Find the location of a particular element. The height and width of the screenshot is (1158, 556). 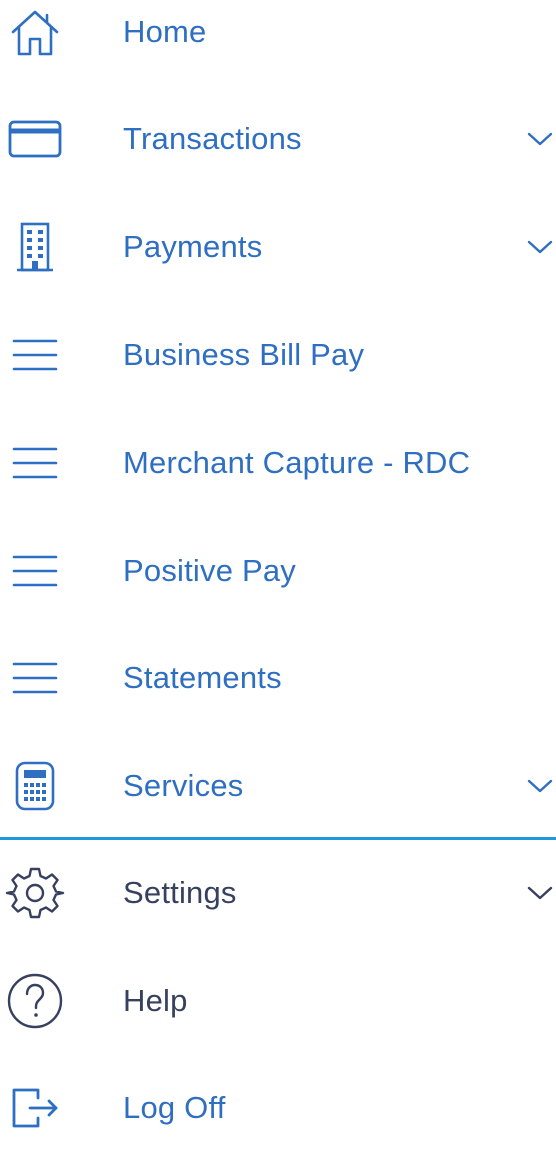

question-icon is located at coordinates (35, 1001).